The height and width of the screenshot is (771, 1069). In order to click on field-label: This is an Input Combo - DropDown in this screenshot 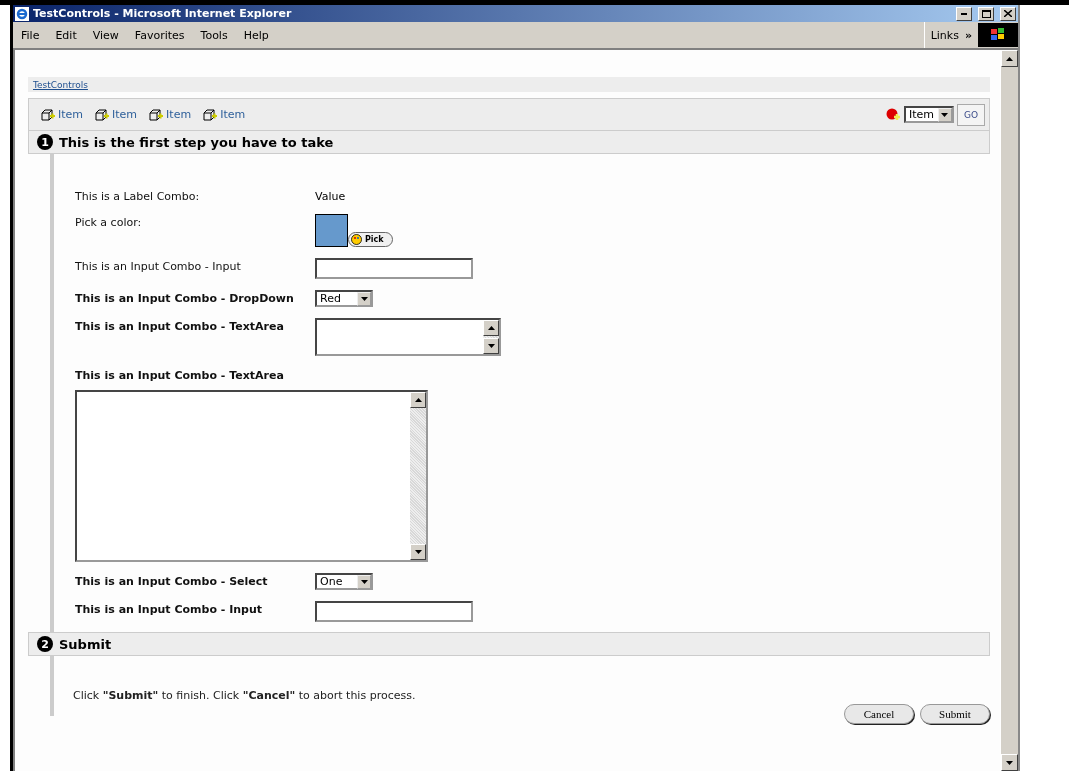, I will do `click(185, 298)`.